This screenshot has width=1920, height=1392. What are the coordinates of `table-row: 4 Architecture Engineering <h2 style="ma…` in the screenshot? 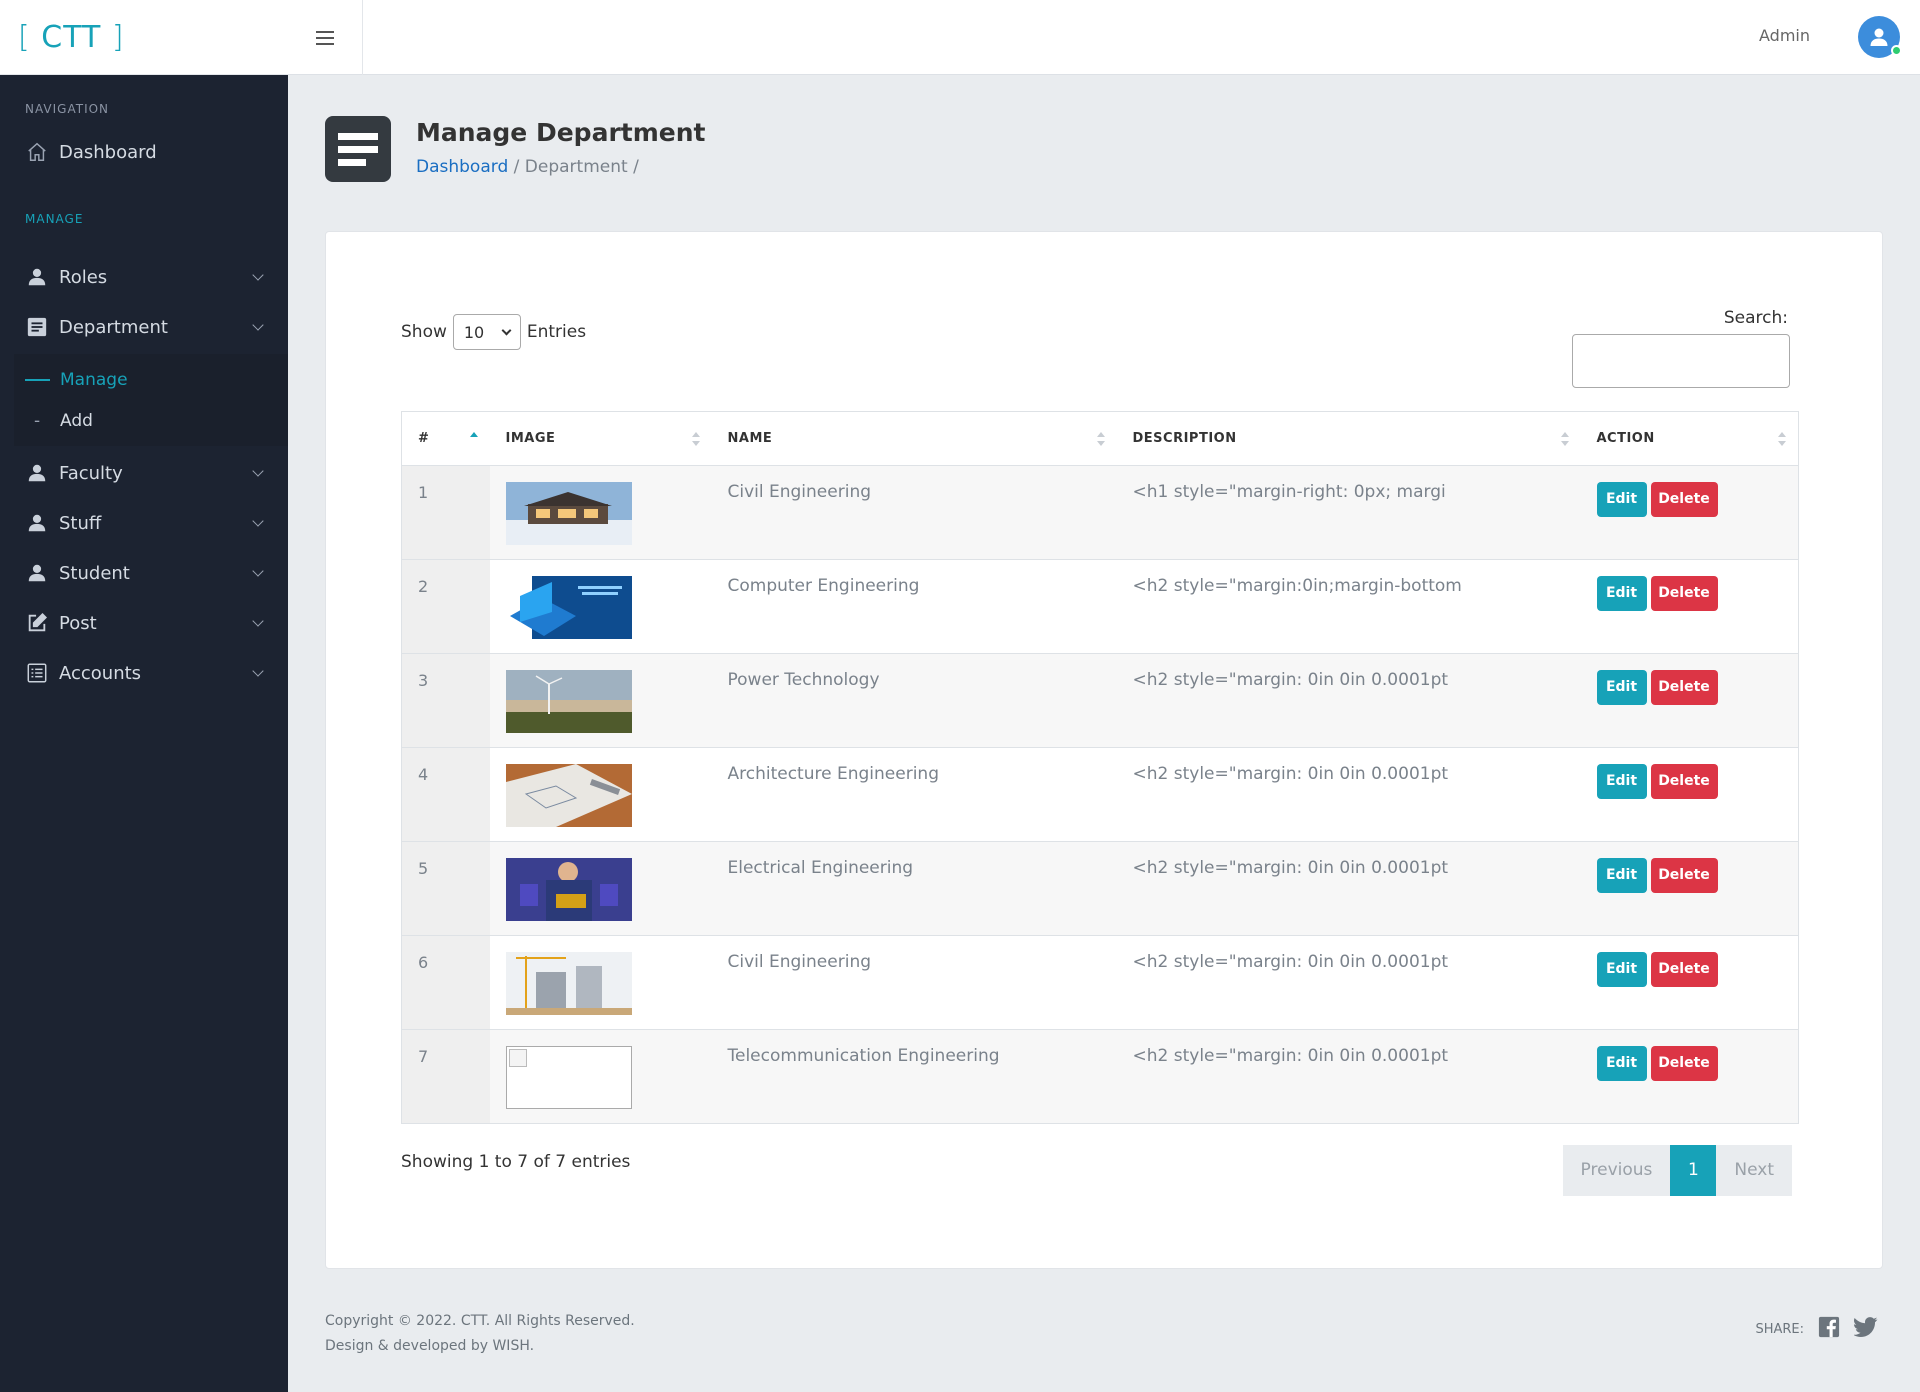 It's located at (1100, 794).